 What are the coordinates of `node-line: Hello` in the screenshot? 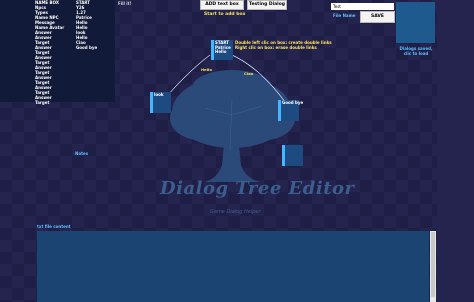 It's located at (221, 51).